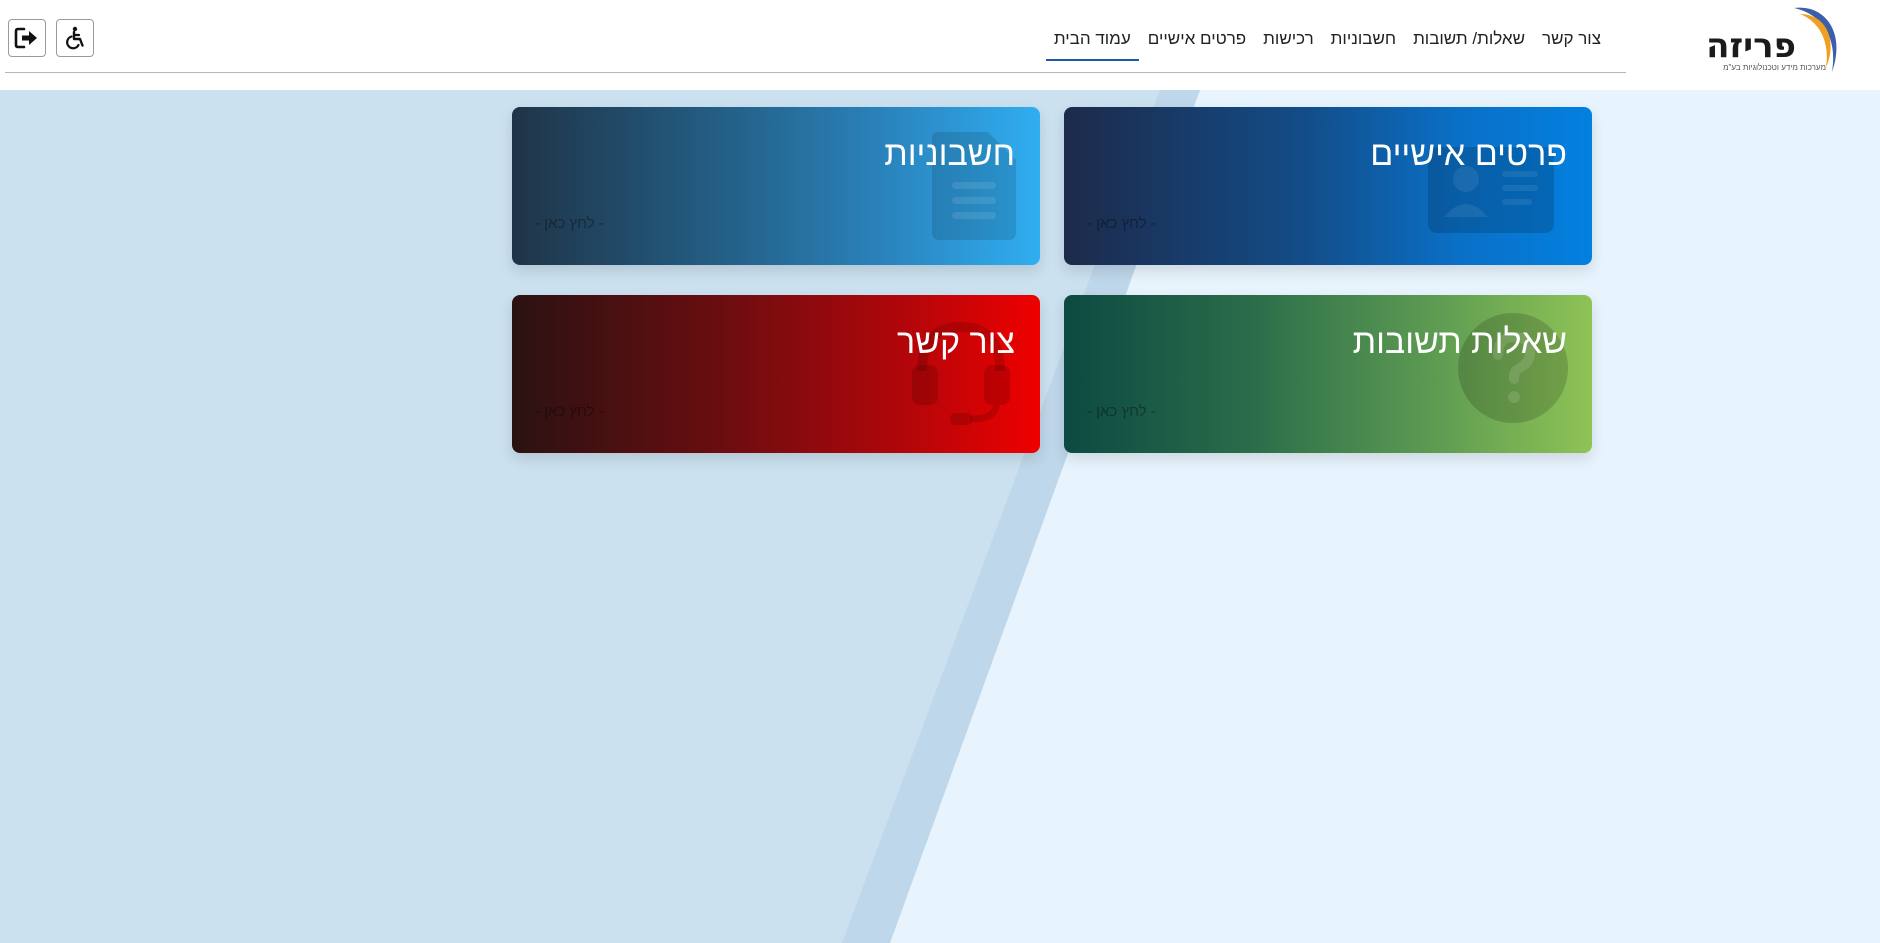  I want to click on accessibility-button, so click(75, 38).